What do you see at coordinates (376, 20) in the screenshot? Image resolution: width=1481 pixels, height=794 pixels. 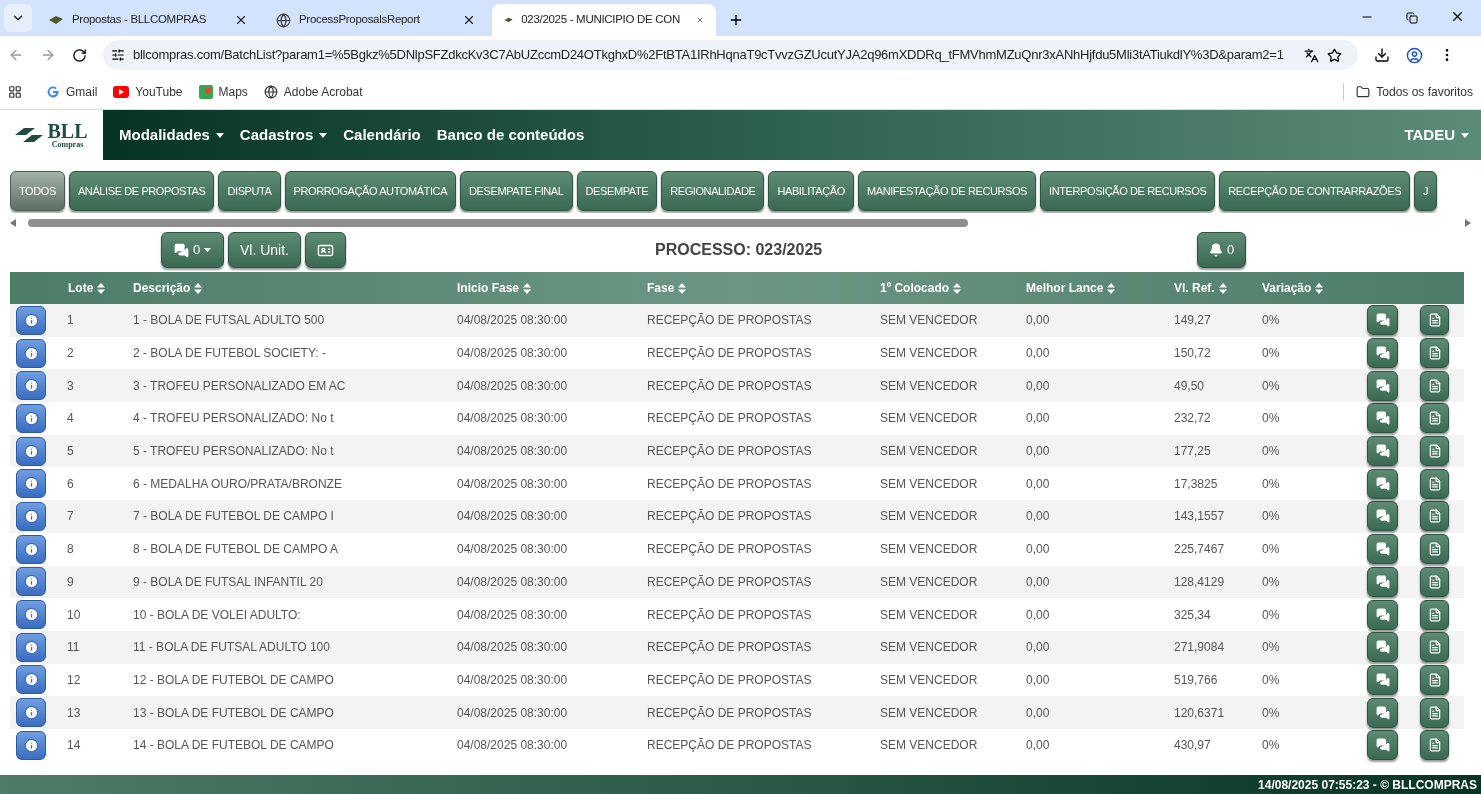 I see `browser-tab: ProcessProposalsReport` at bounding box center [376, 20].